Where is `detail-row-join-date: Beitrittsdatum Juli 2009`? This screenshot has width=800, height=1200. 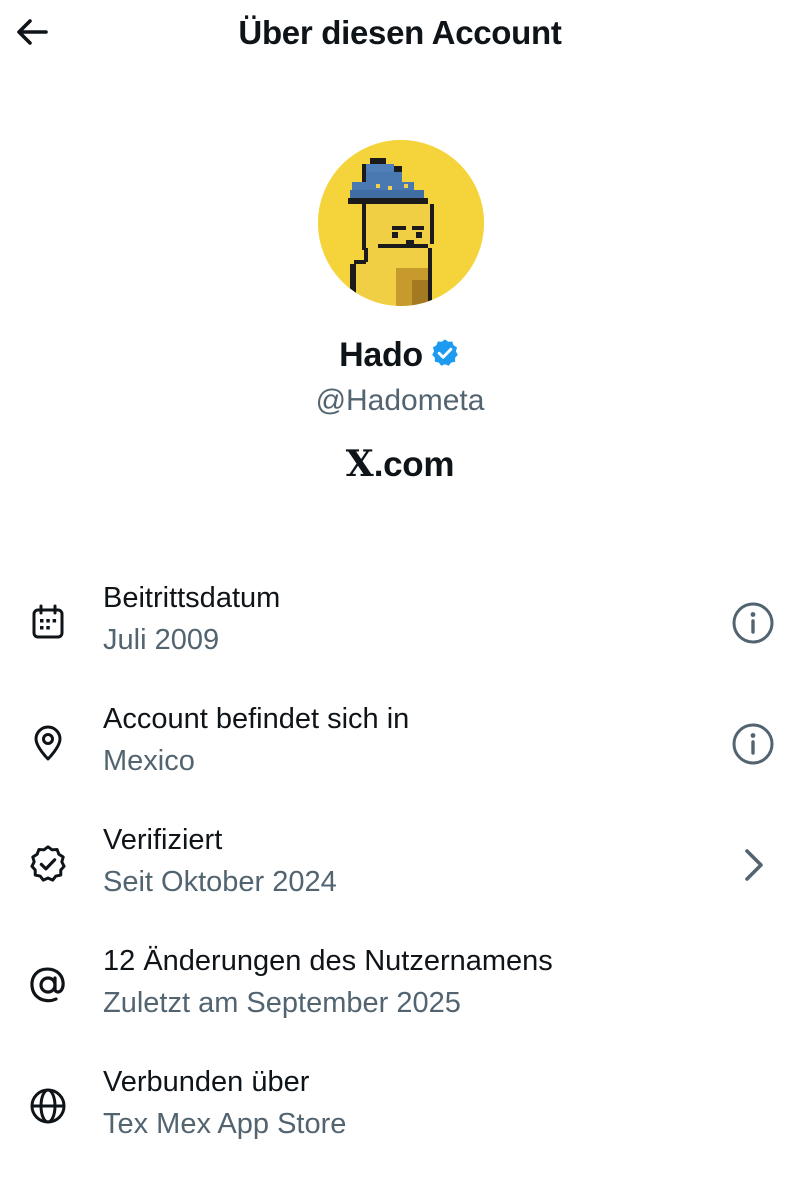 detail-row-join-date: Beitrittsdatum Juli 2009 is located at coordinates (400, 638).